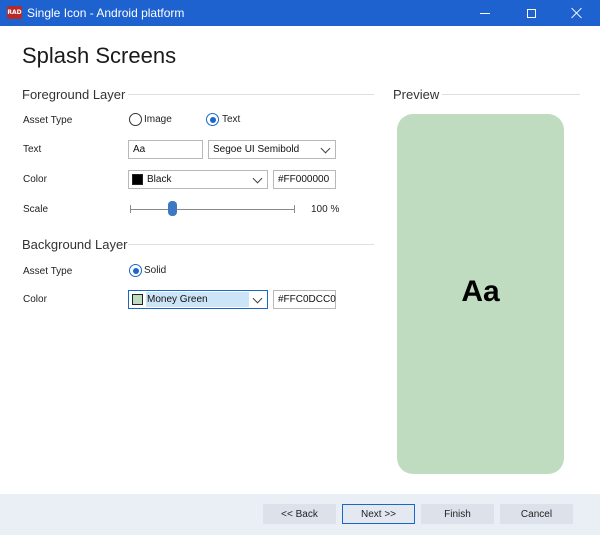 This screenshot has height=535, width=600. I want to click on bg-color-name: Money Green, so click(177, 299).